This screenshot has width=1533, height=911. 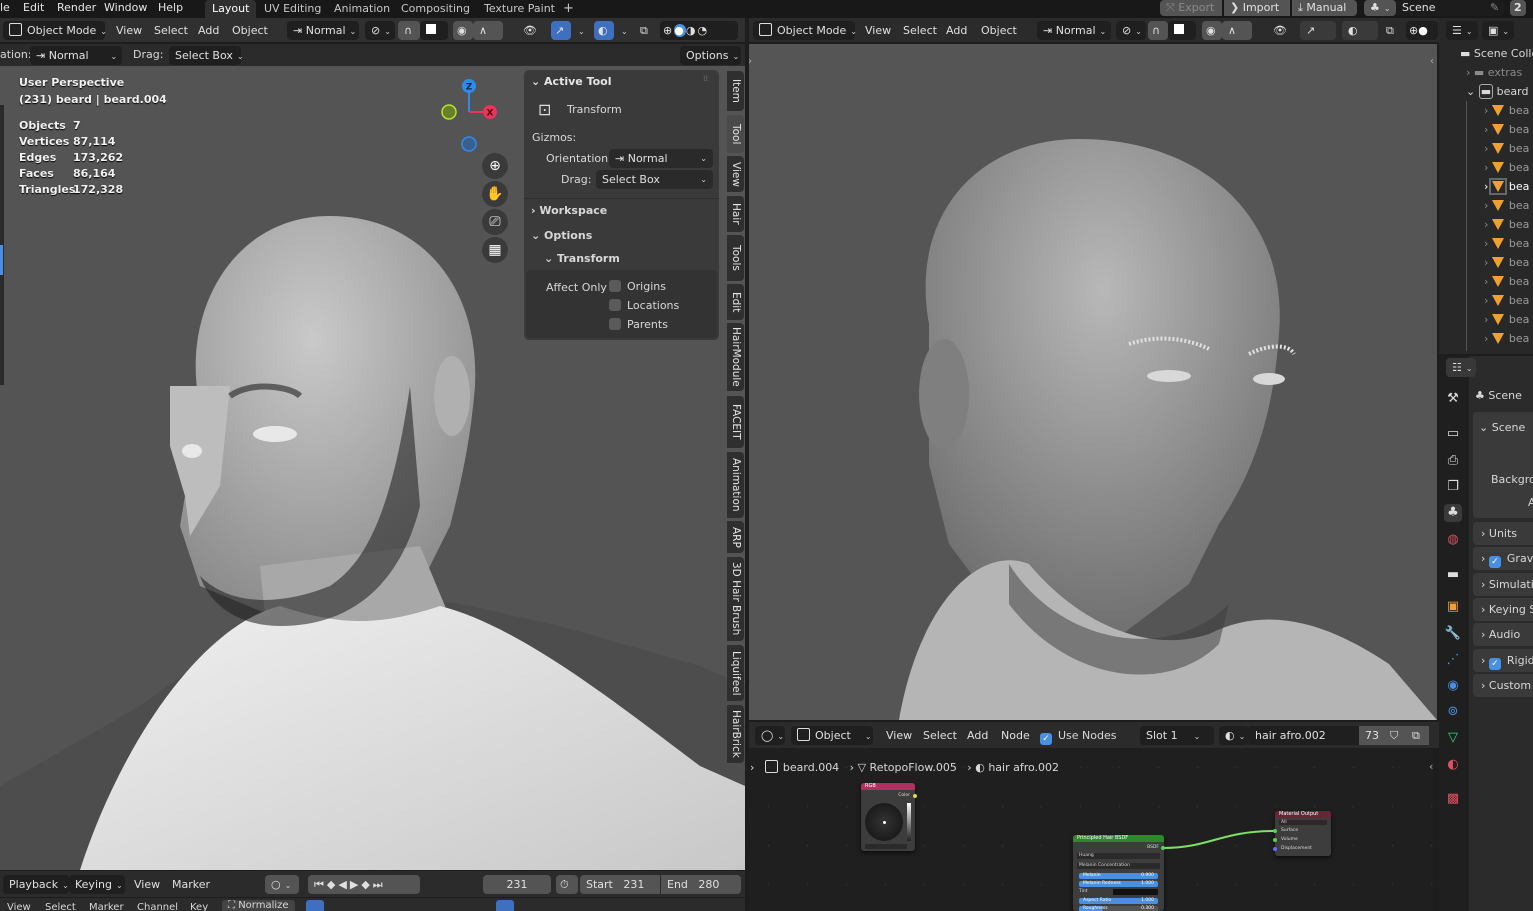 What do you see at coordinates (1118, 856) in the screenshot?
I see `model-dropdown: Huang` at bounding box center [1118, 856].